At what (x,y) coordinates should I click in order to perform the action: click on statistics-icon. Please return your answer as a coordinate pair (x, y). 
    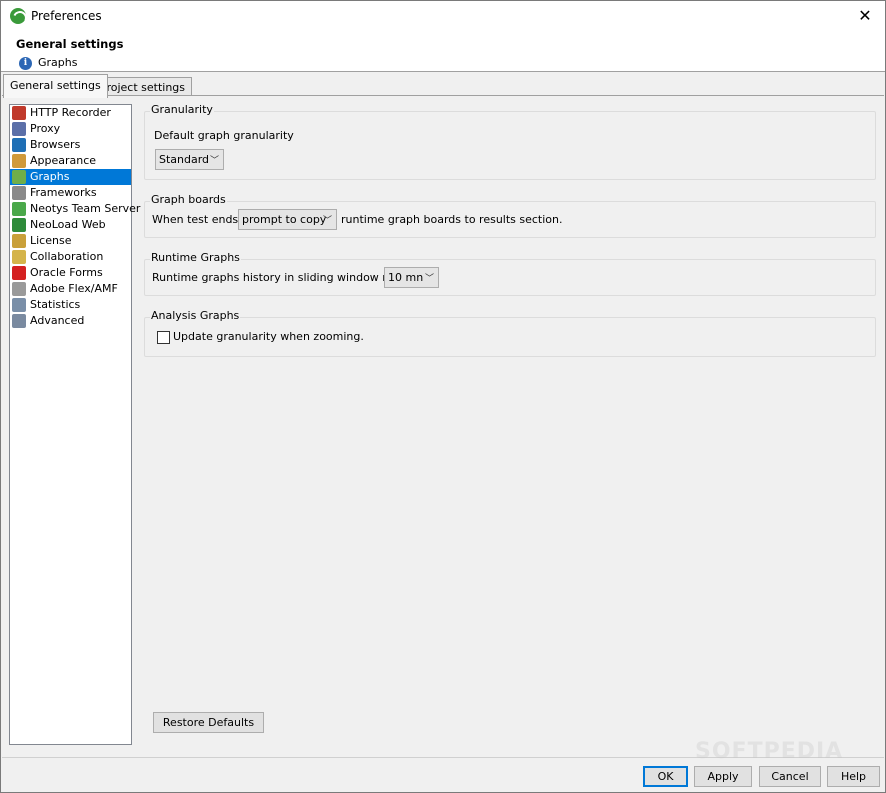
    Looking at the image, I should click on (19, 305).